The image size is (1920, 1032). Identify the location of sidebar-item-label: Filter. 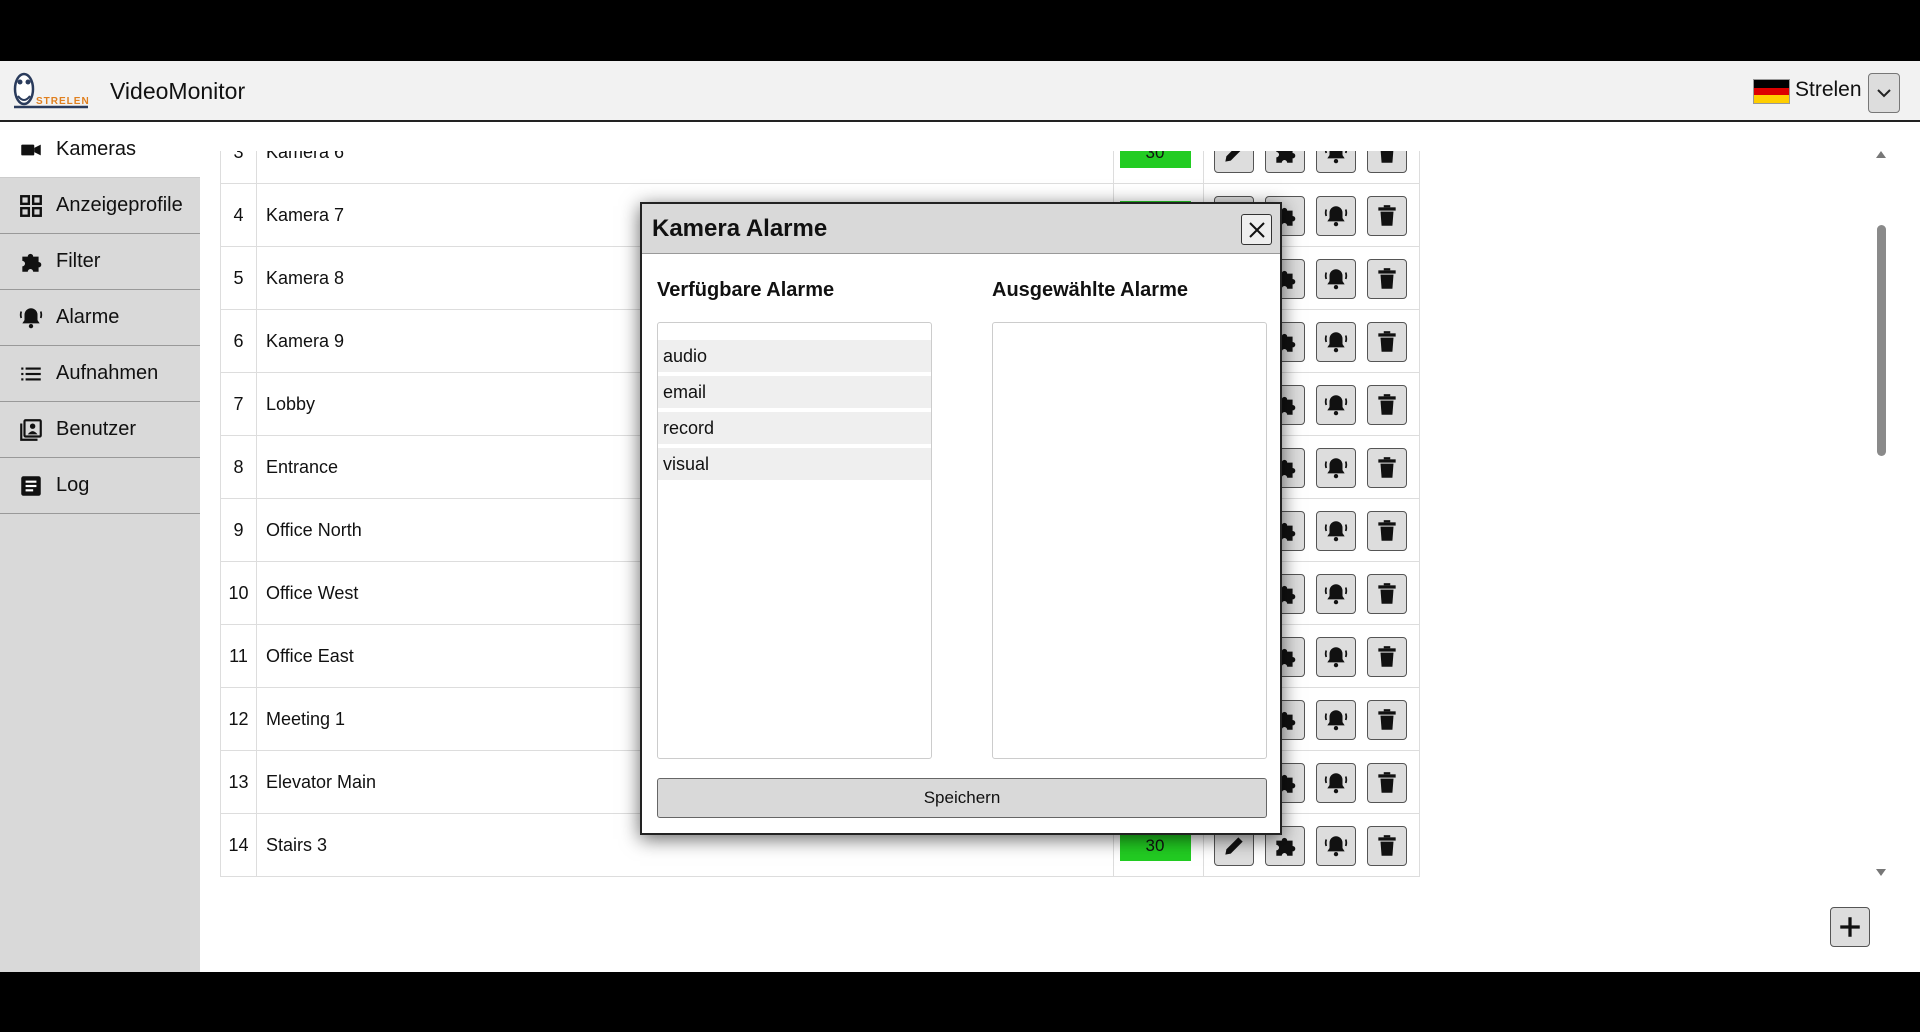
(78, 261).